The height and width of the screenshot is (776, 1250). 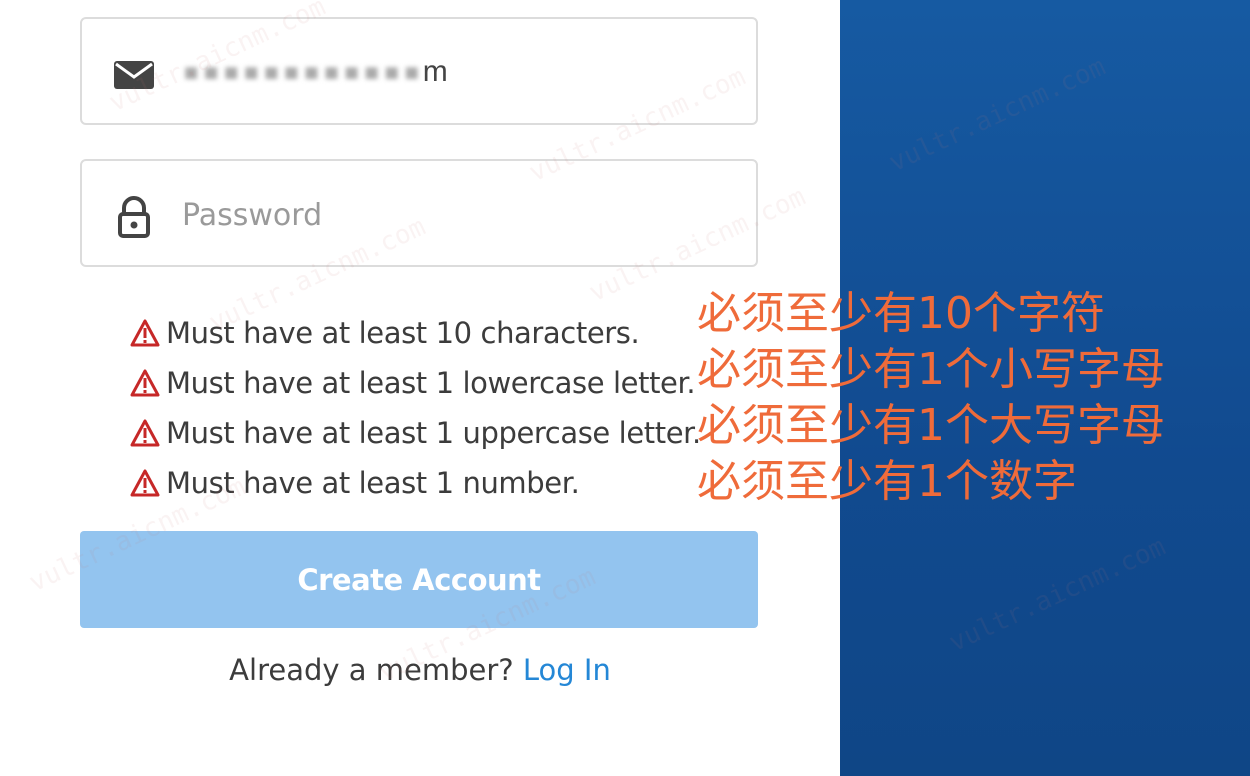 I want to click on login-prompt: Already a member? Log In, so click(x=420, y=670).